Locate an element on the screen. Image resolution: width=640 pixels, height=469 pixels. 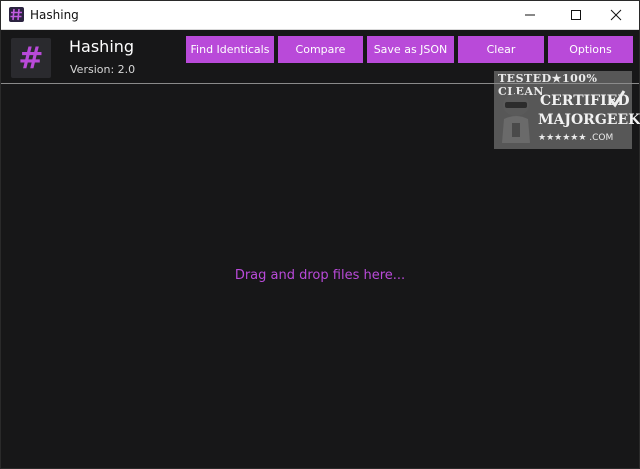
minimize-icon is located at coordinates (530, 15).